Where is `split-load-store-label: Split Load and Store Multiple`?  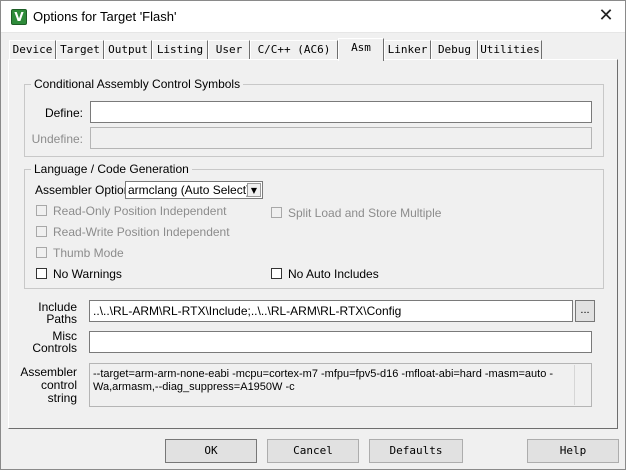
split-load-store-label: Split Load and Store Multiple is located at coordinates (365, 213).